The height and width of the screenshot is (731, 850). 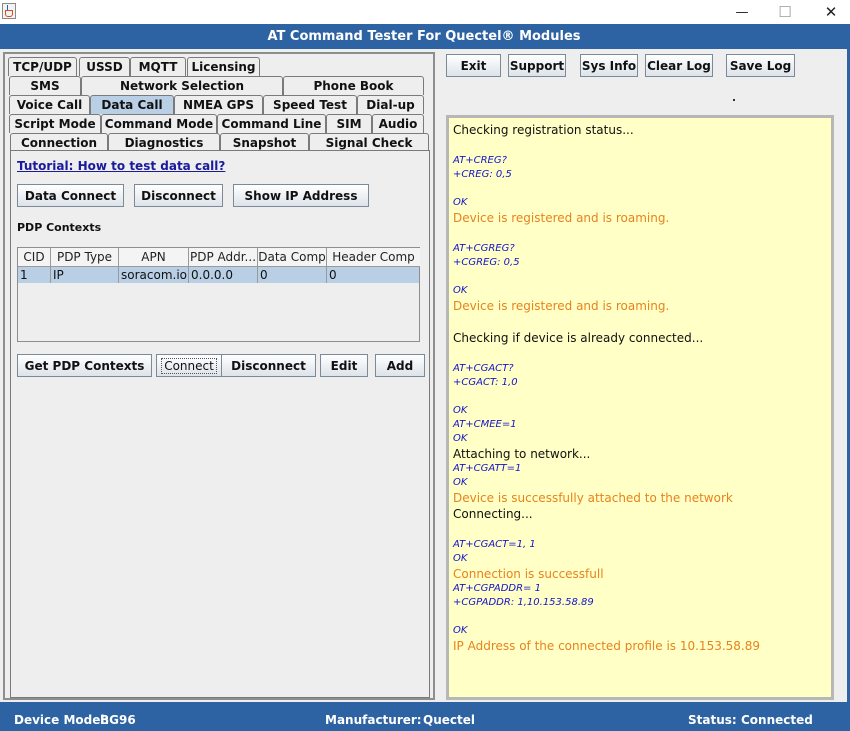 What do you see at coordinates (84, 365) in the screenshot?
I see `get-pdp-contexts-button: Get PDP Contexts` at bounding box center [84, 365].